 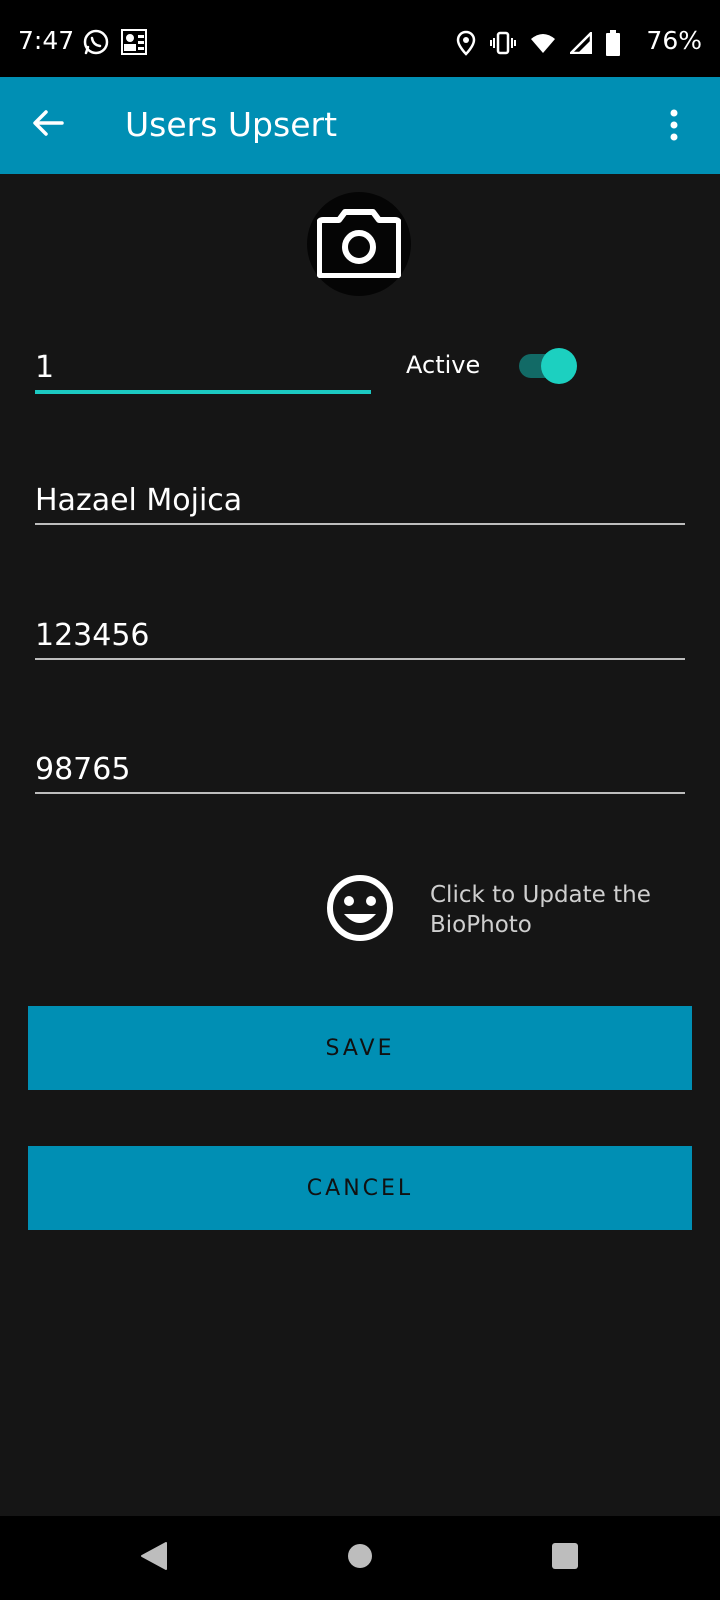 I want to click on square-recents-icon, so click(x=565, y=1558).